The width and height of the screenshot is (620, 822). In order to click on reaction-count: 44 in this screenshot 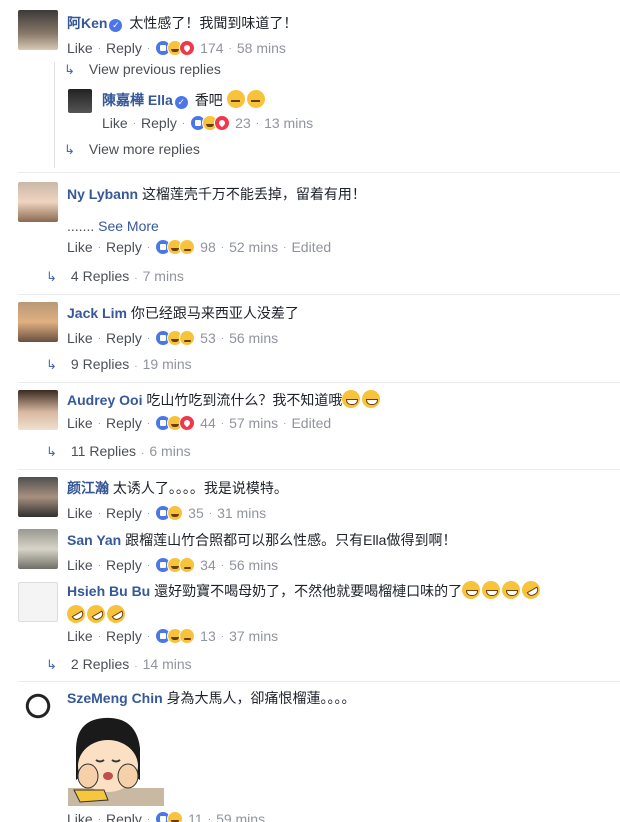, I will do `click(208, 423)`.